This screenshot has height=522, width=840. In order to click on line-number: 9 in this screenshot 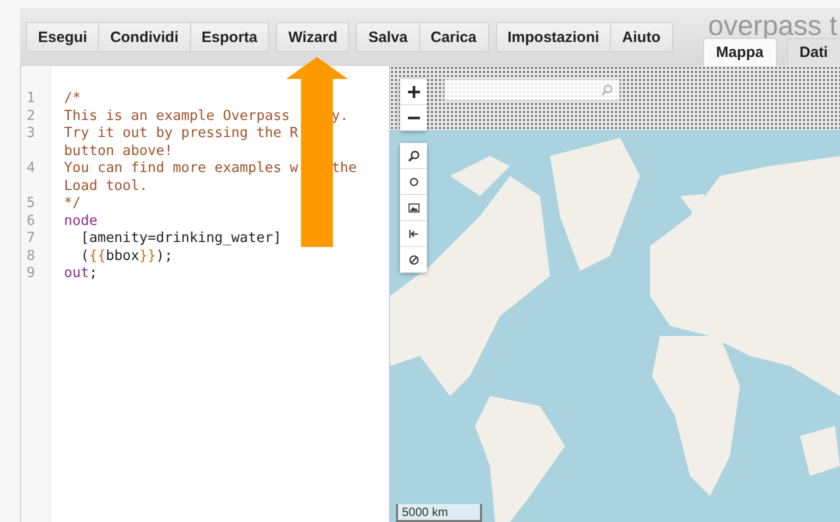, I will do `click(30, 273)`.